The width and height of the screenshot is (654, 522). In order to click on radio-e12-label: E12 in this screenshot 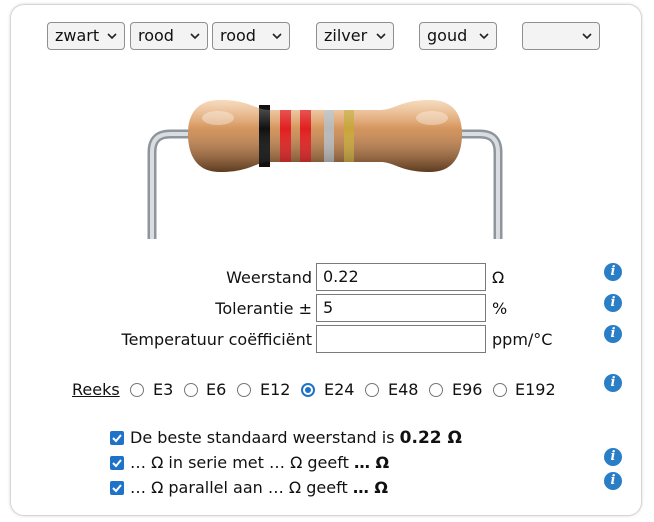, I will do `click(275, 389)`.